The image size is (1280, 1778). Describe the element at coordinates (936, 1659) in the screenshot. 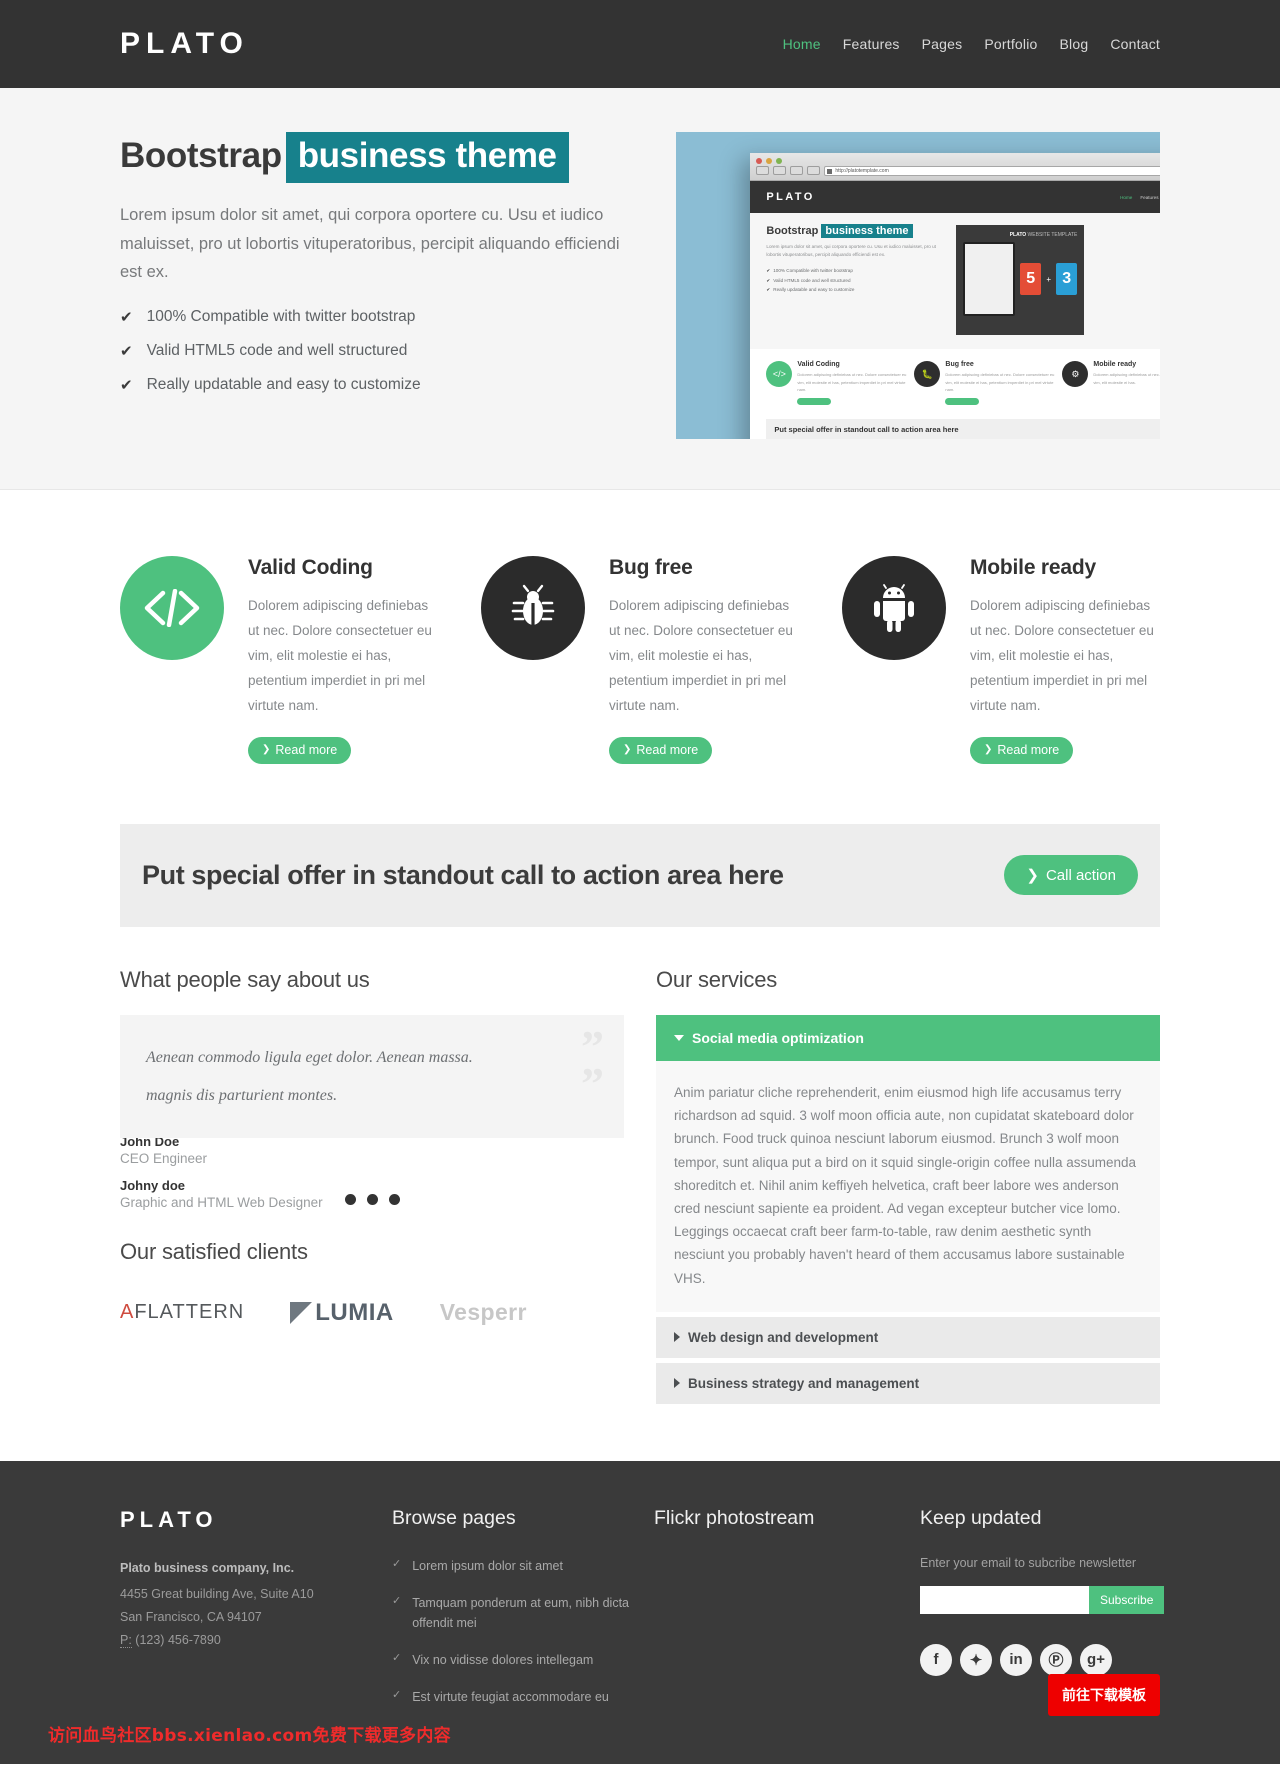

I see `facebook-icon: f` at that location.